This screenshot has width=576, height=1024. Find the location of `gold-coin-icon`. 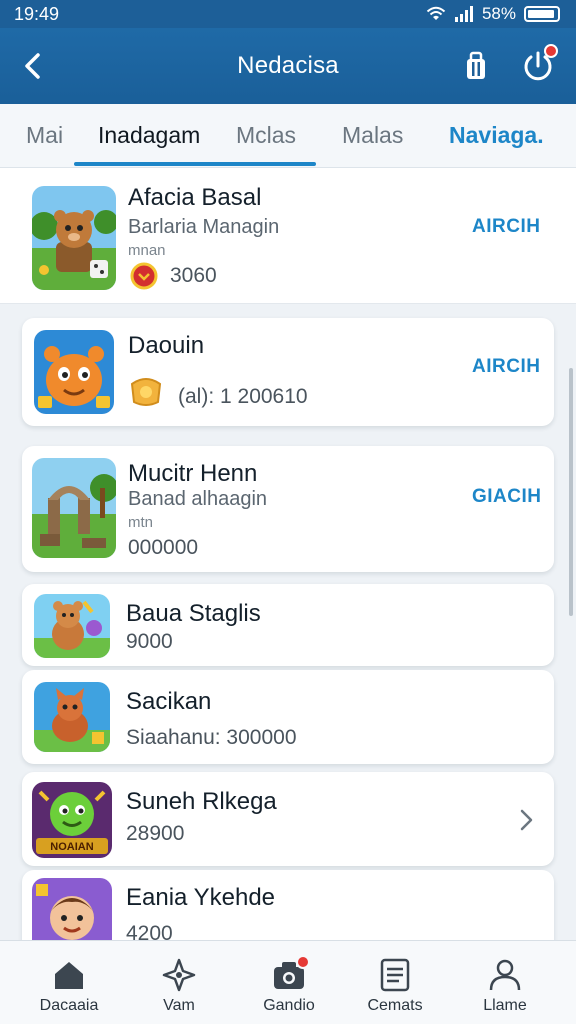

gold-coin-icon is located at coordinates (146, 392).